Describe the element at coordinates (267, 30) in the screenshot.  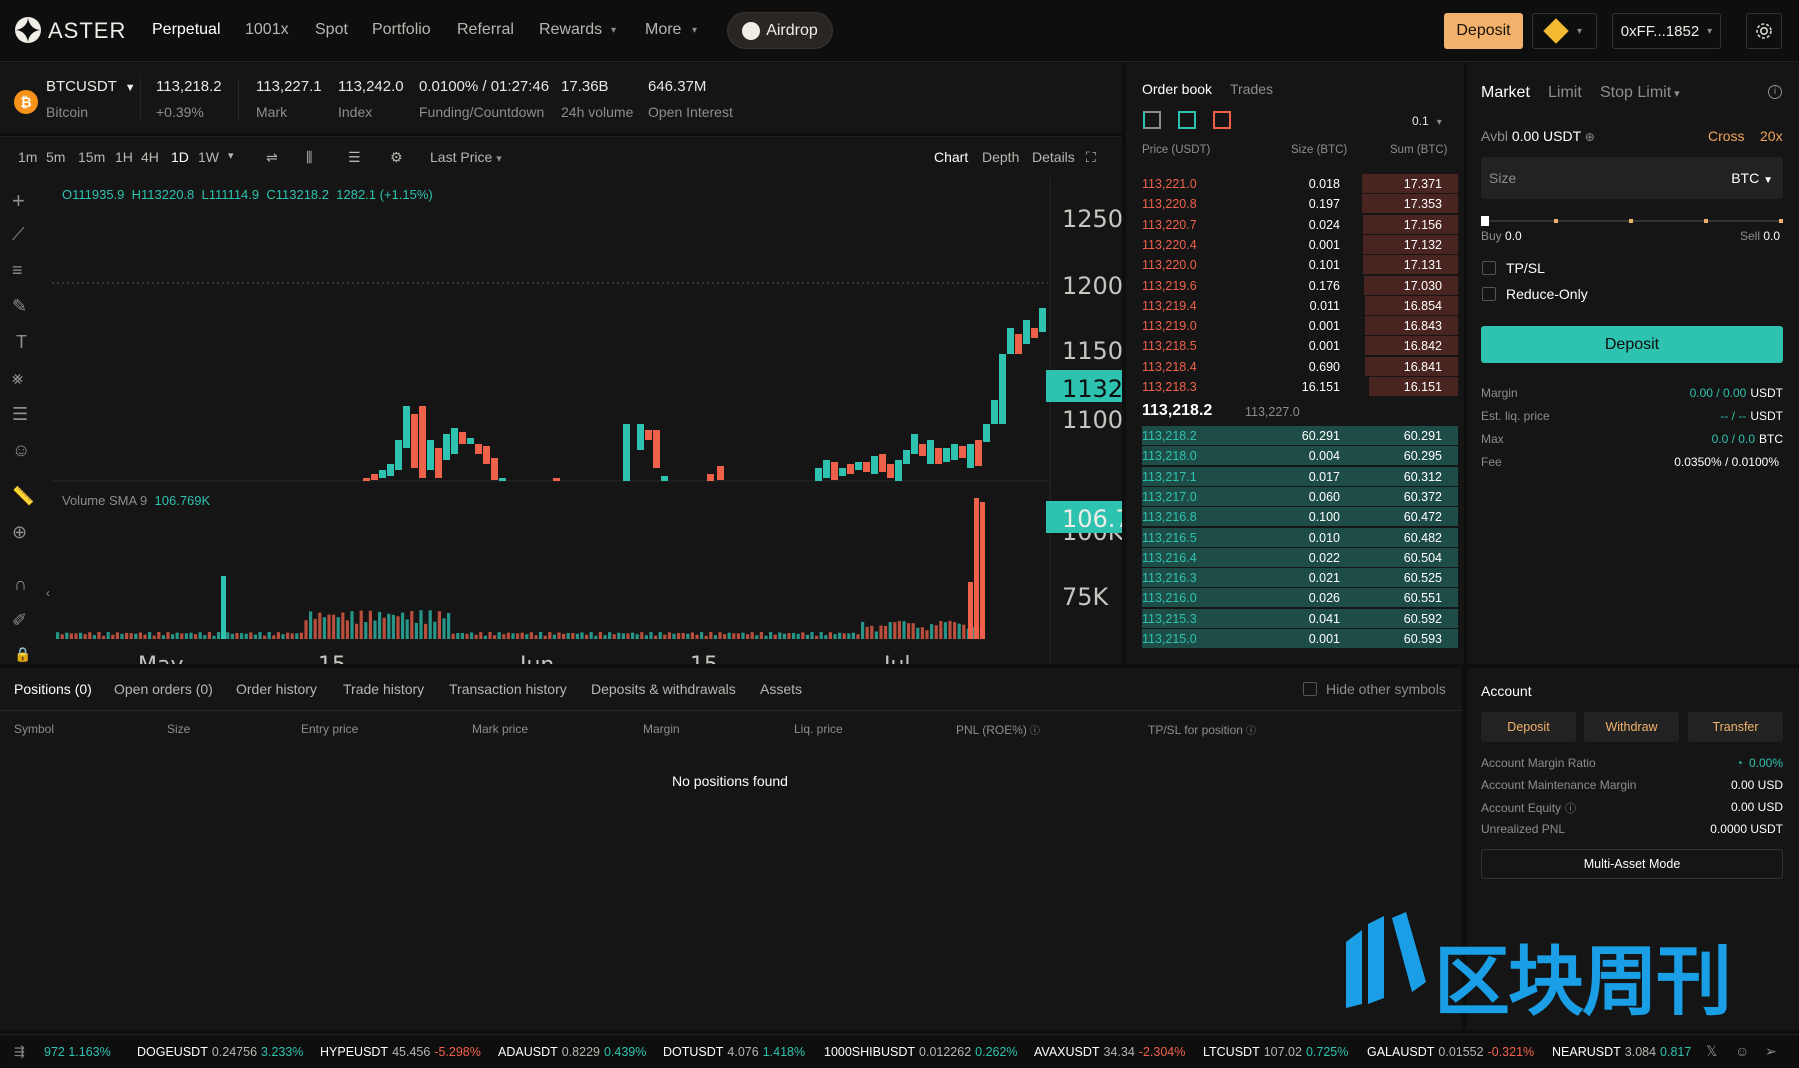
I see `nav-1001x: 1001x` at that location.